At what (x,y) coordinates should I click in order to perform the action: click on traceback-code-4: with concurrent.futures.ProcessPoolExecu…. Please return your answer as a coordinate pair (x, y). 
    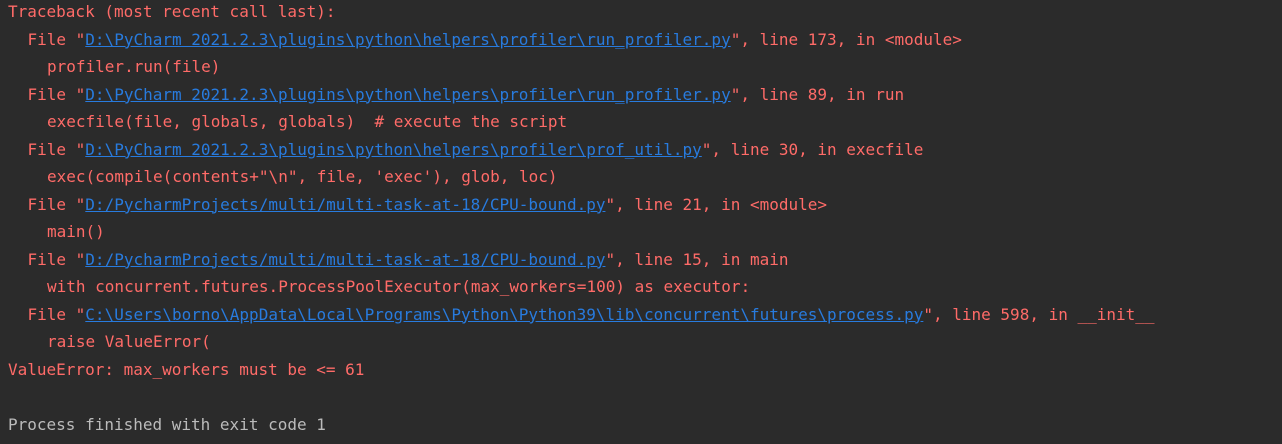
    Looking at the image, I should click on (399, 286).